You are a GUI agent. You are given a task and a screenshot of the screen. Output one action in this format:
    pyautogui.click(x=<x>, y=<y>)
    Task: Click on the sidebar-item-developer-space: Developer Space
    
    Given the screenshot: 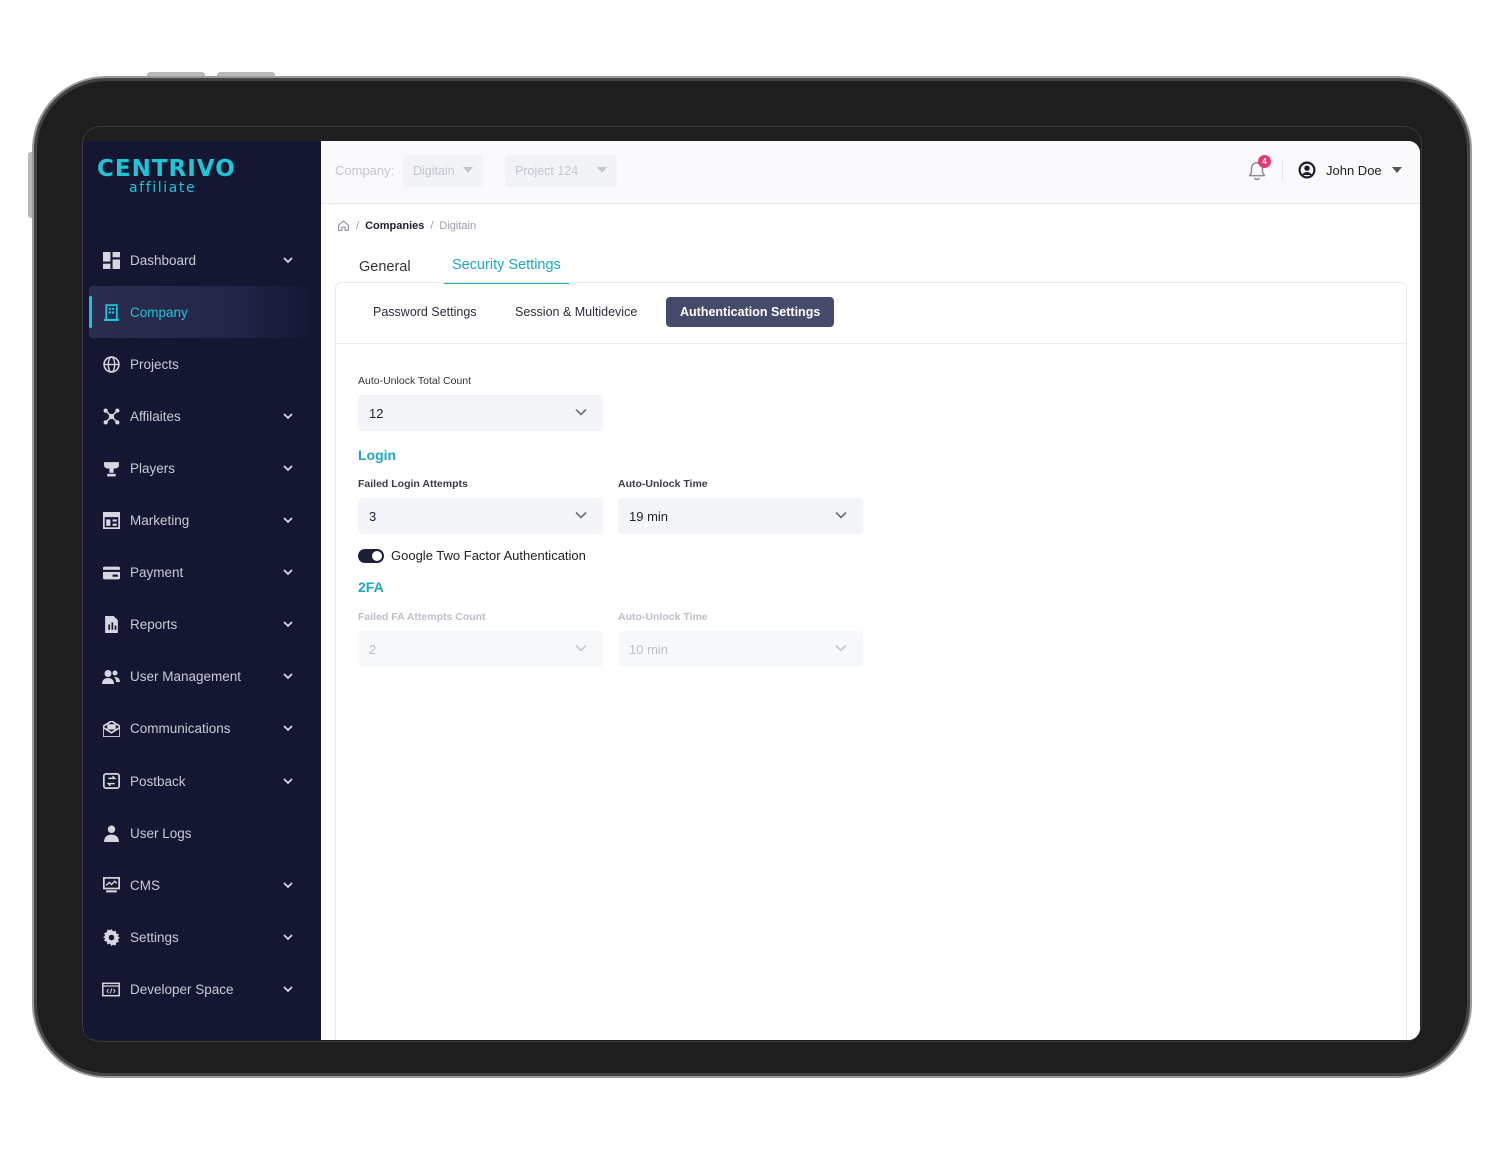 What is the action you would take?
    pyautogui.click(x=202, y=989)
    